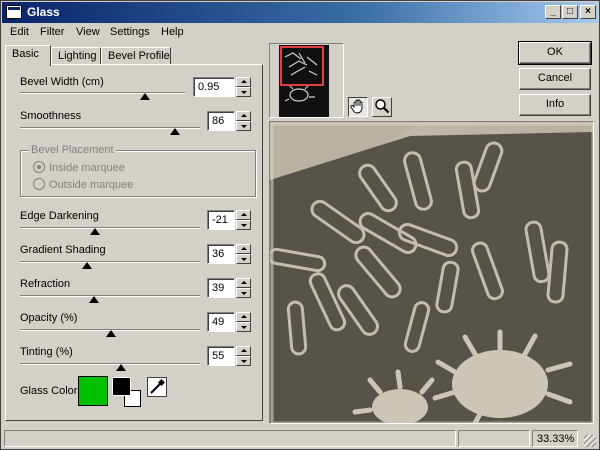 The height and width of the screenshot is (450, 600). Describe the element at coordinates (555, 79) in the screenshot. I see `cancel-button: Cancel` at that location.